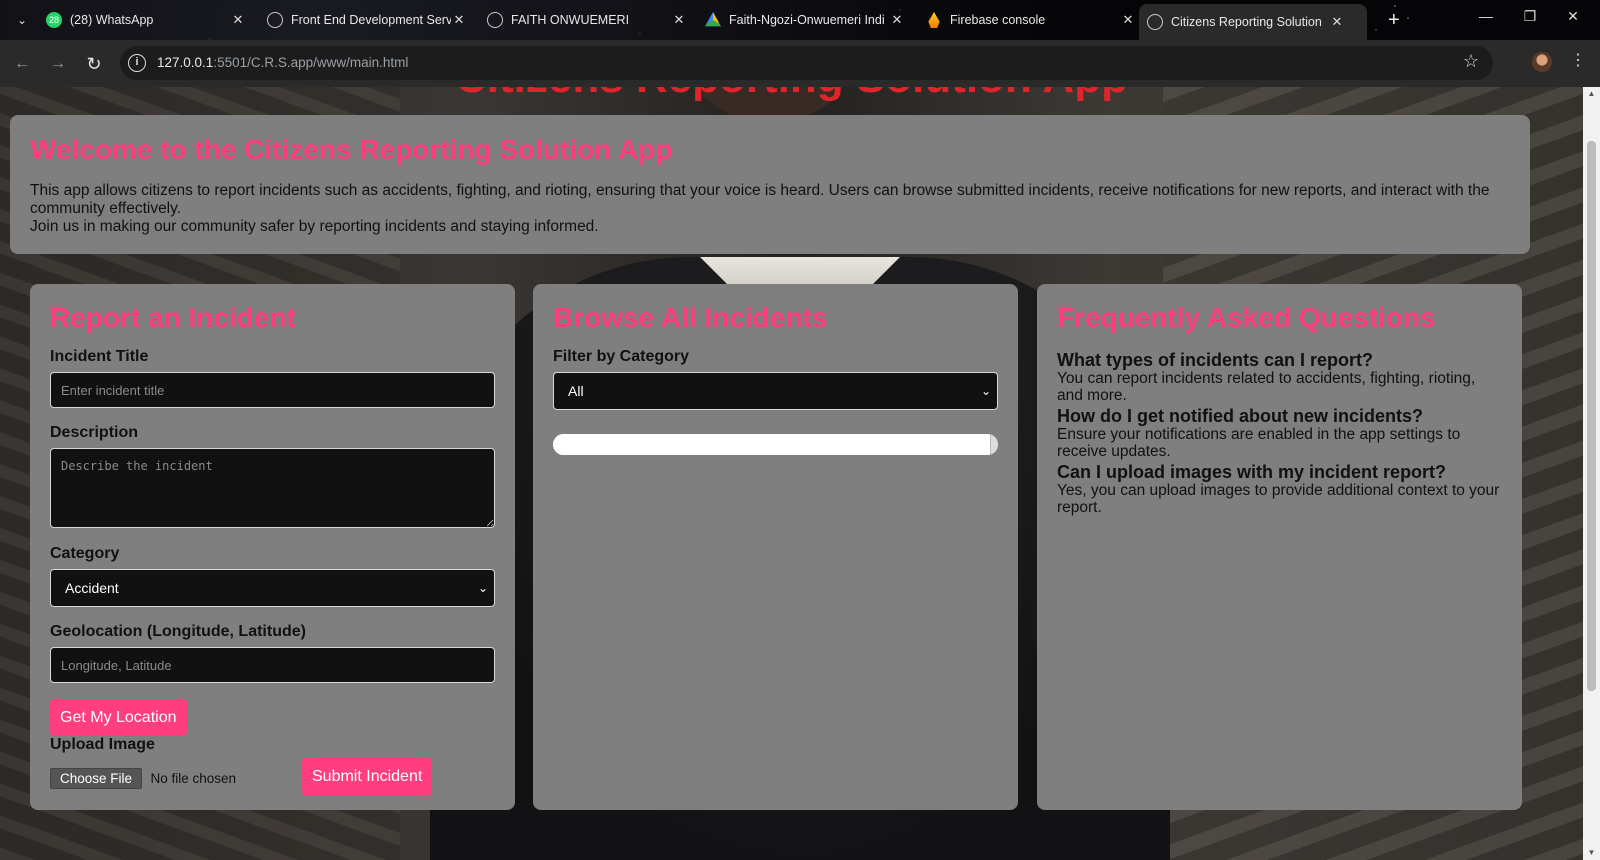 The width and height of the screenshot is (1600, 860). What do you see at coordinates (282, 62) in the screenshot?
I see `url-text: 127.0.0.1:5501/C.R.S.app/www/main.html` at bounding box center [282, 62].